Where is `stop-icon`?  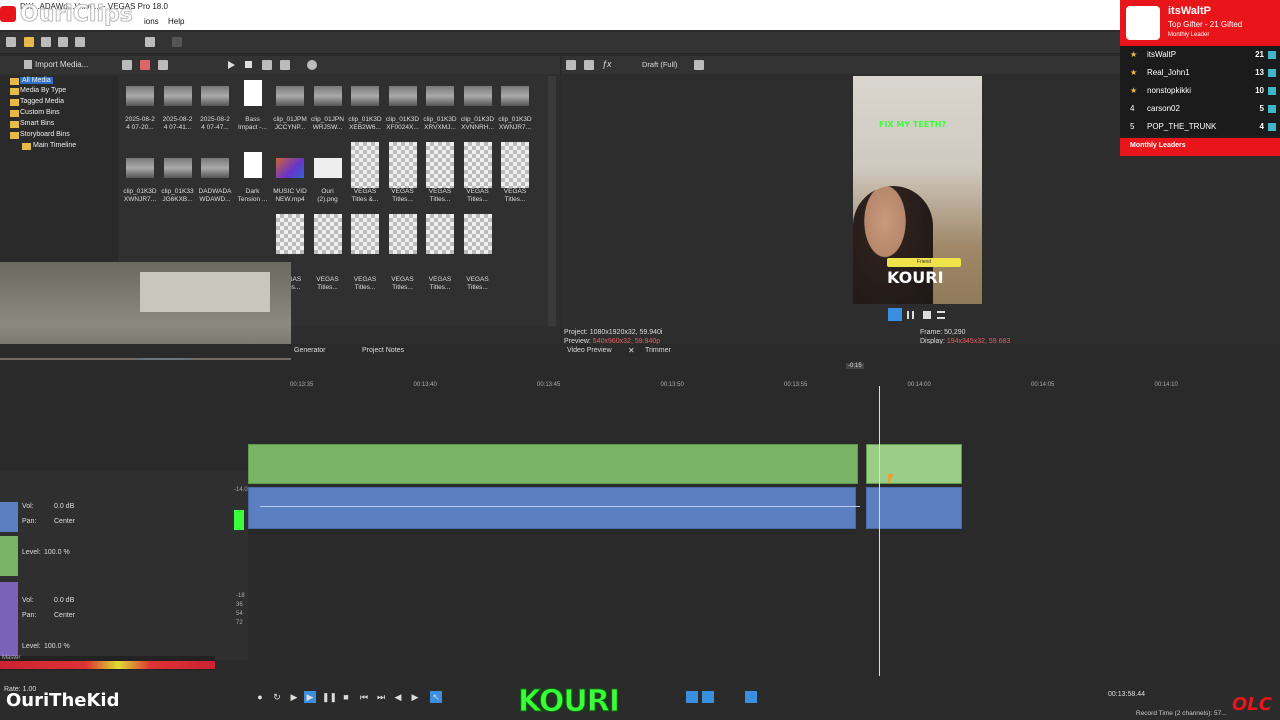
stop-icon is located at coordinates (248, 64).